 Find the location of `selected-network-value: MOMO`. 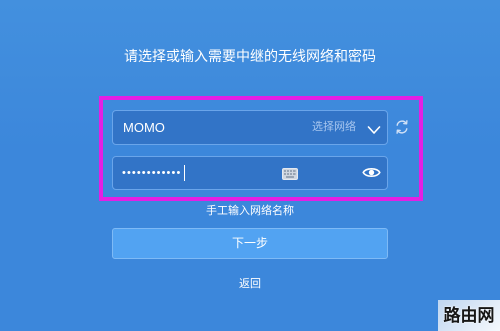

selected-network-value: MOMO is located at coordinates (144, 127).